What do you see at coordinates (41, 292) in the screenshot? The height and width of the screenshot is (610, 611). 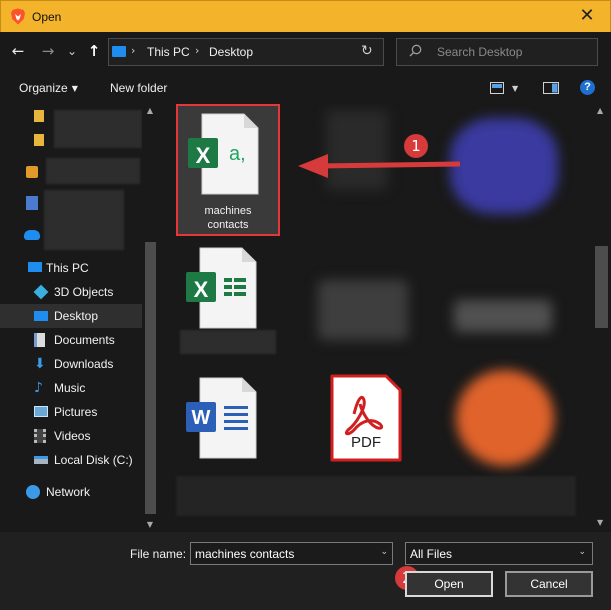 I see `3d-objects-icon` at bounding box center [41, 292].